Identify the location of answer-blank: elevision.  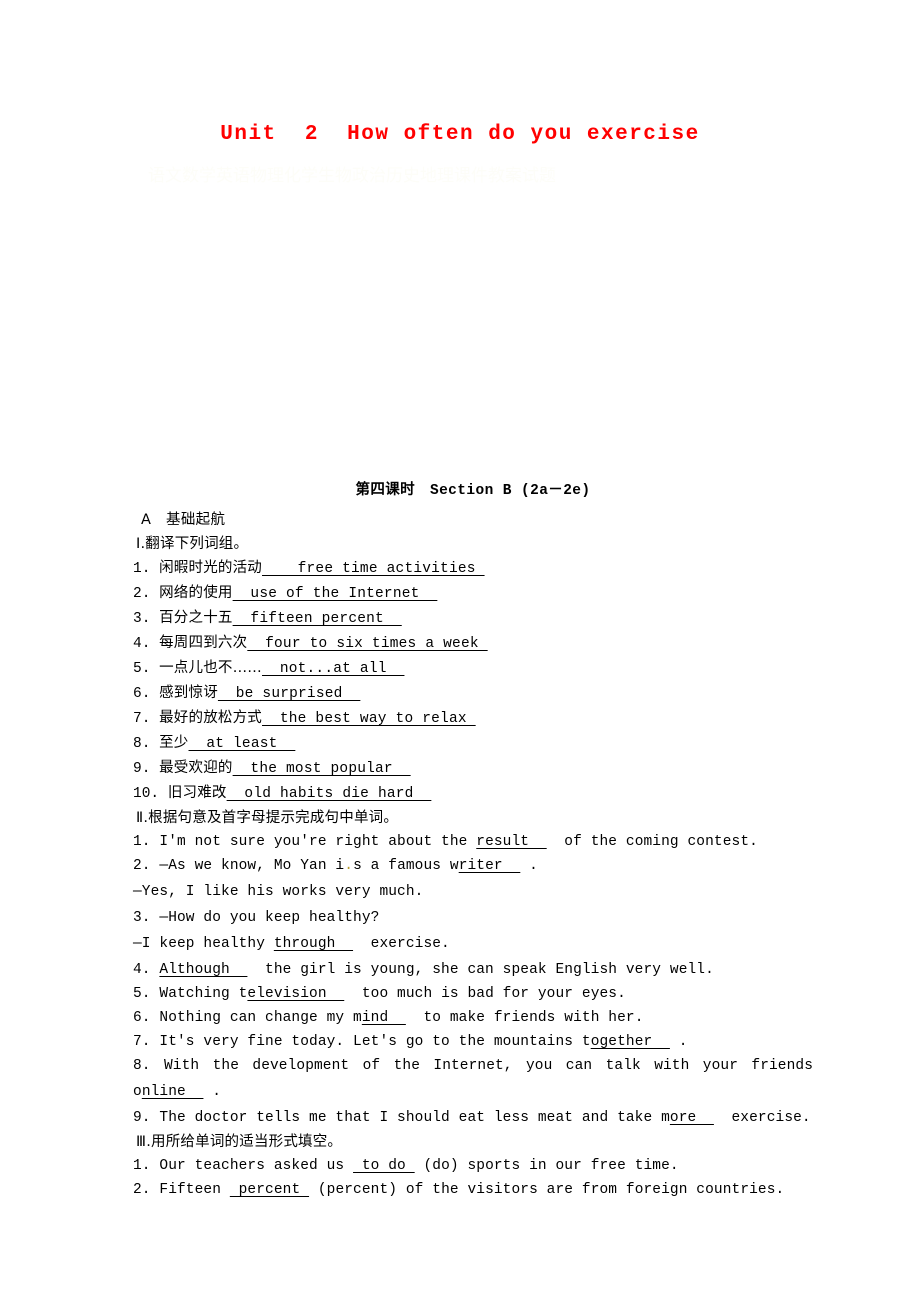
(295, 994).